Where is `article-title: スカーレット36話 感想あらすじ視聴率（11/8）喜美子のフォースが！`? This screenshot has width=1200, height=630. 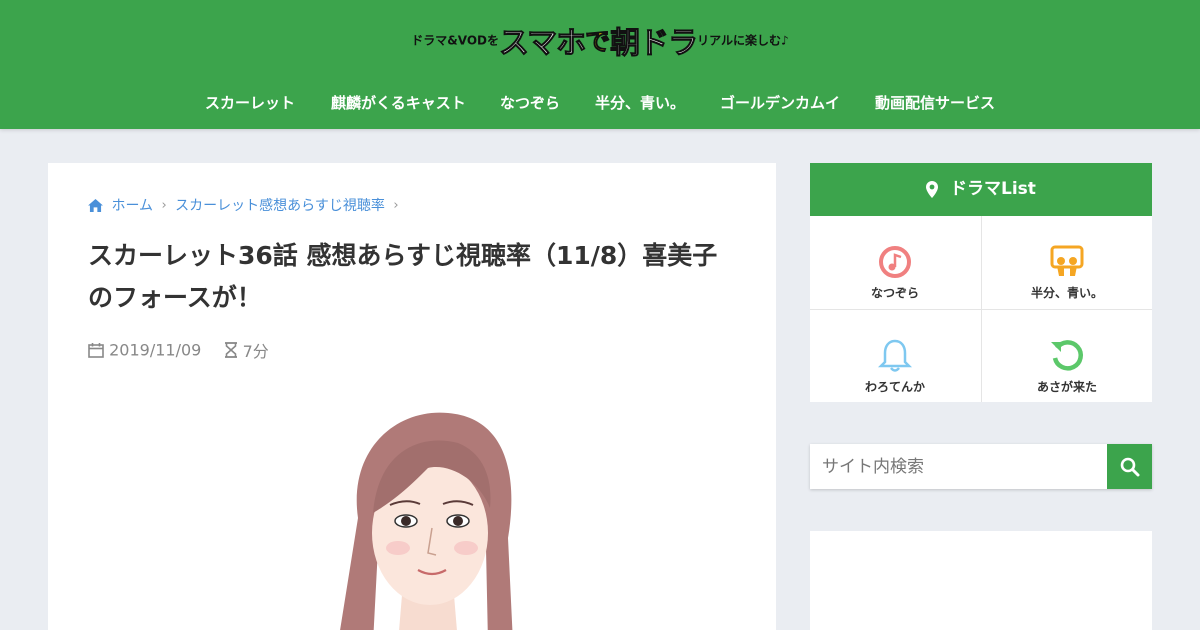 article-title: スカーレット36話 感想あらすじ視聴率（11/8）喜美子のフォースが！ is located at coordinates (403, 276).